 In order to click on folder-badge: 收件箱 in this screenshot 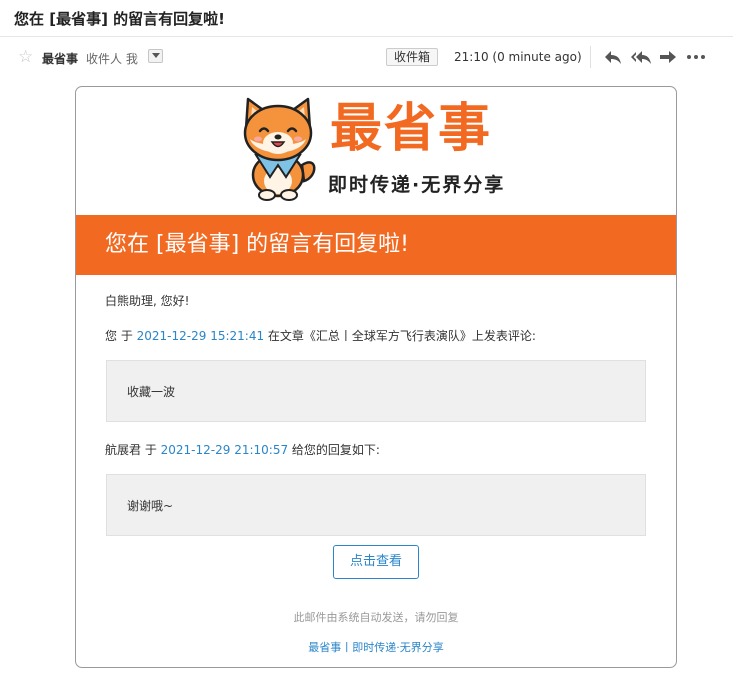, I will do `click(412, 57)`.